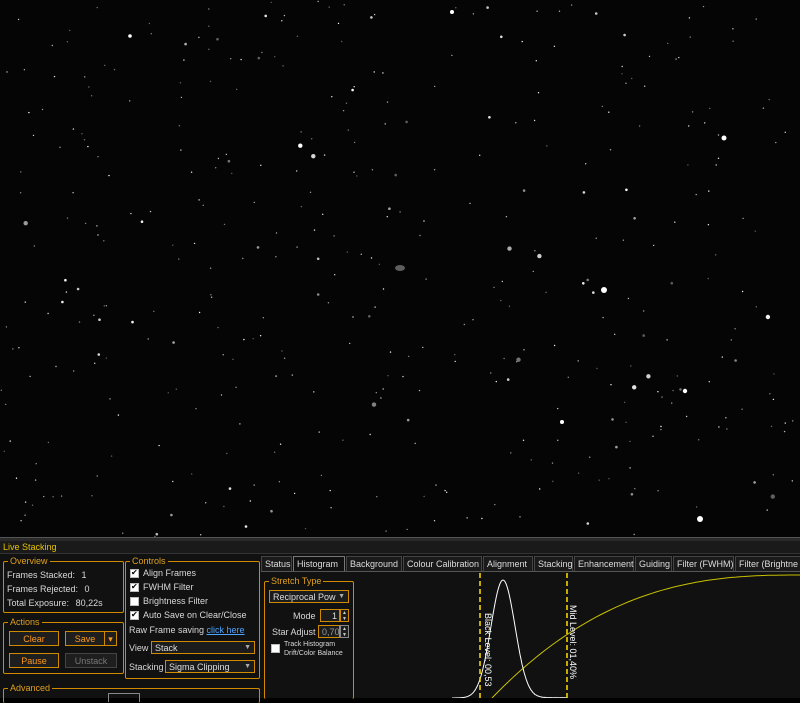 The height and width of the screenshot is (703, 800). What do you see at coordinates (703, 563) in the screenshot?
I see `tab-filter-fwhm: Filter (FWHM)` at bounding box center [703, 563].